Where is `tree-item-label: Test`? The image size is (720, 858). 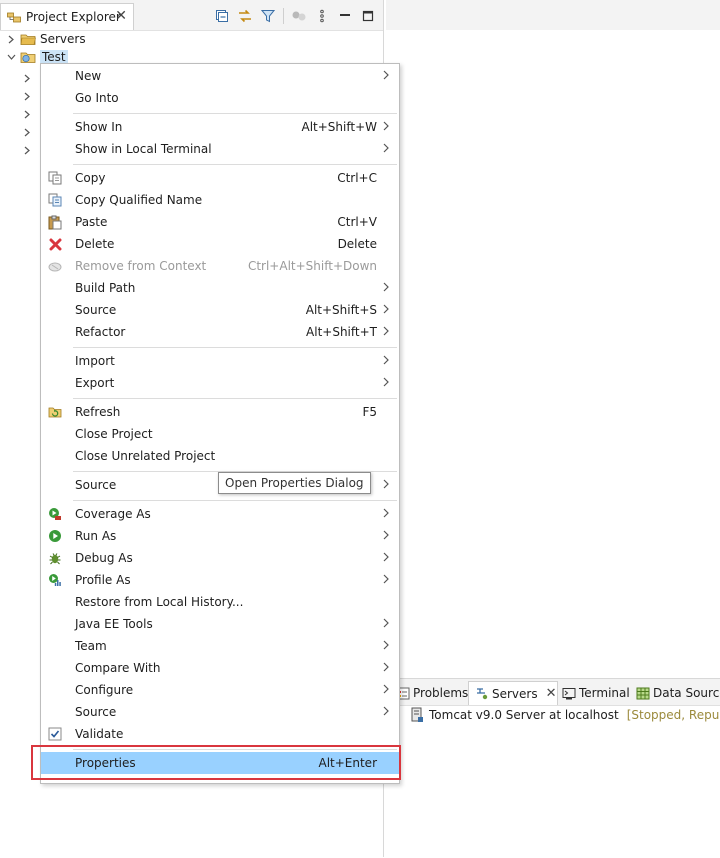 tree-item-label: Test is located at coordinates (54, 57).